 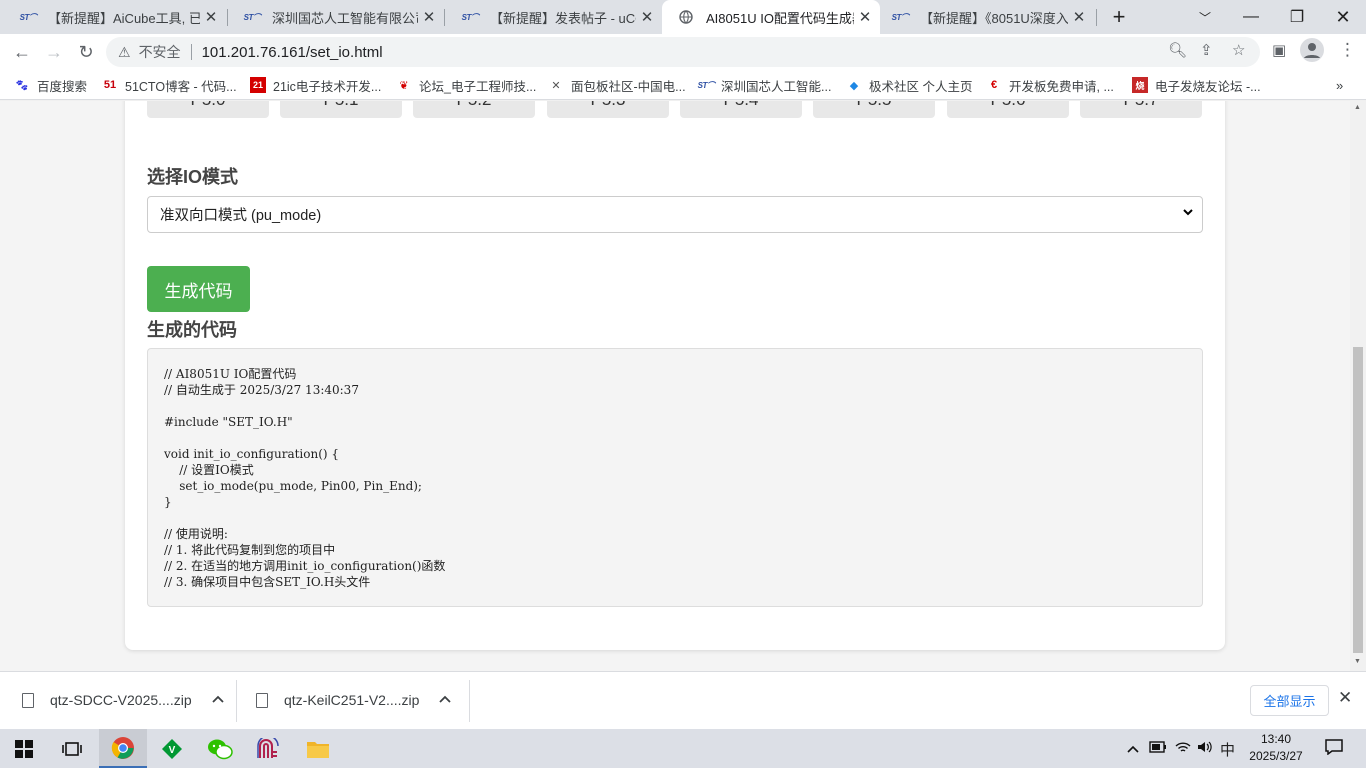 What do you see at coordinates (86, 52) in the screenshot?
I see `reload-icon: ↻` at bounding box center [86, 52].